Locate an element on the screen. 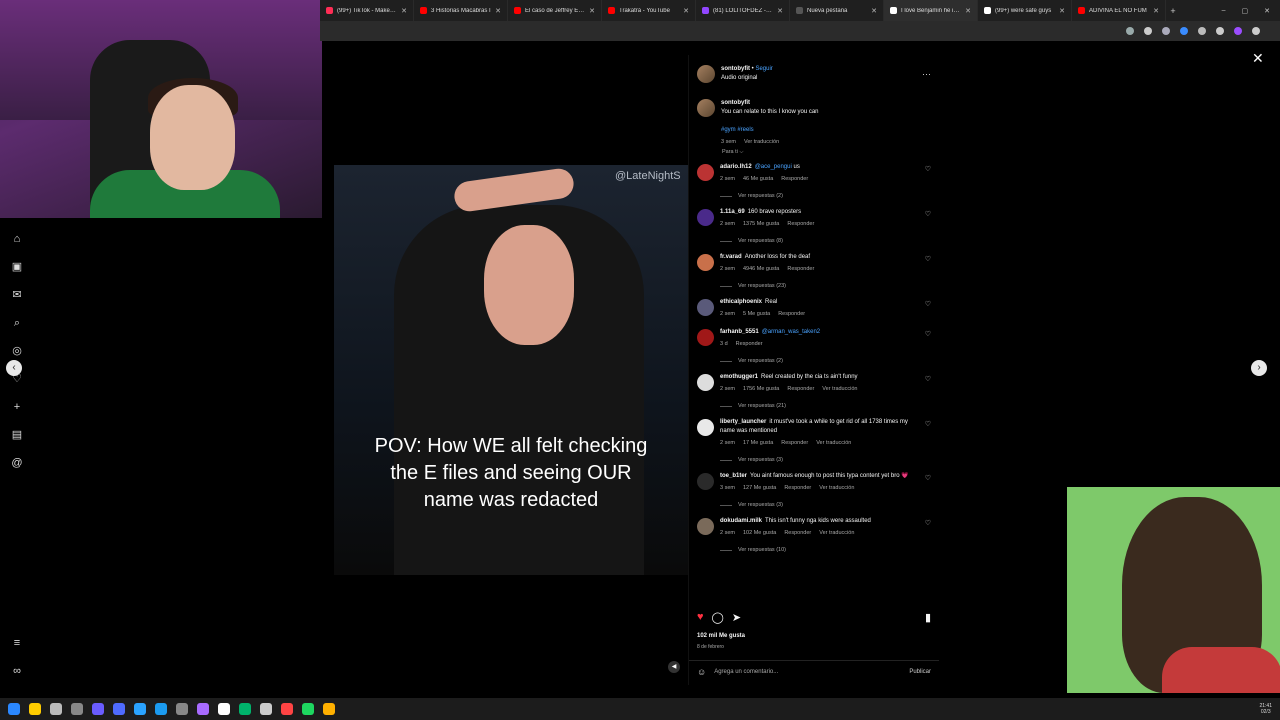 The width and height of the screenshot is (1280, 720). audio-label: Audio original is located at coordinates (747, 78).